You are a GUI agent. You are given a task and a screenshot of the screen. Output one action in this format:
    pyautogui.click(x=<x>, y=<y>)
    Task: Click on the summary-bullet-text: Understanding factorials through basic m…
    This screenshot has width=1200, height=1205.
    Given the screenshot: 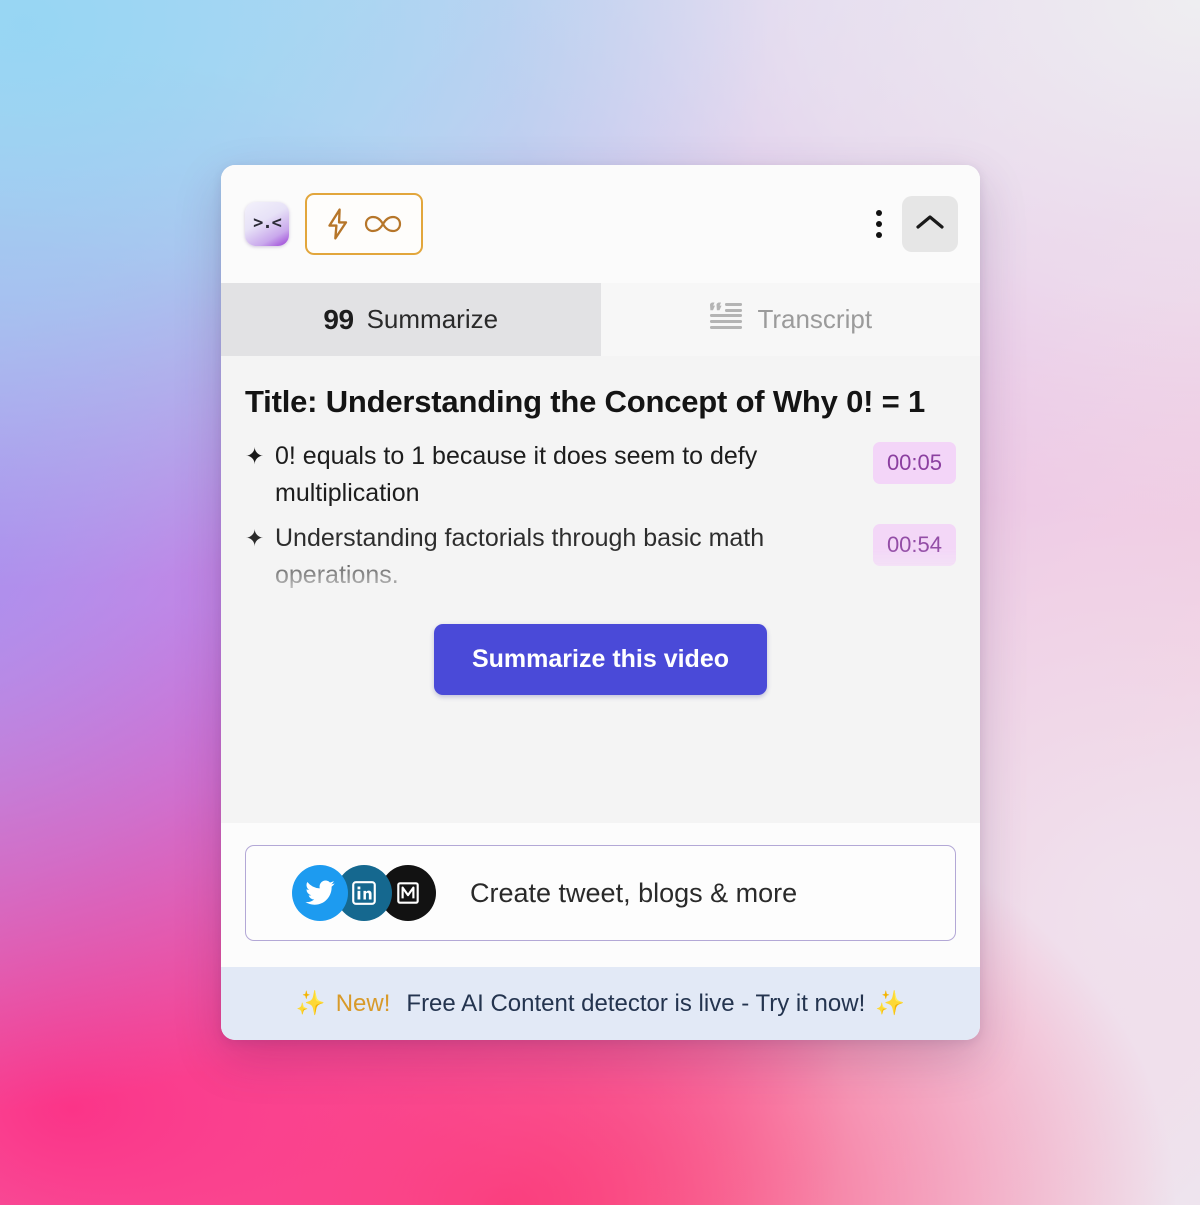 What is the action you would take?
    pyautogui.click(x=520, y=556)
    